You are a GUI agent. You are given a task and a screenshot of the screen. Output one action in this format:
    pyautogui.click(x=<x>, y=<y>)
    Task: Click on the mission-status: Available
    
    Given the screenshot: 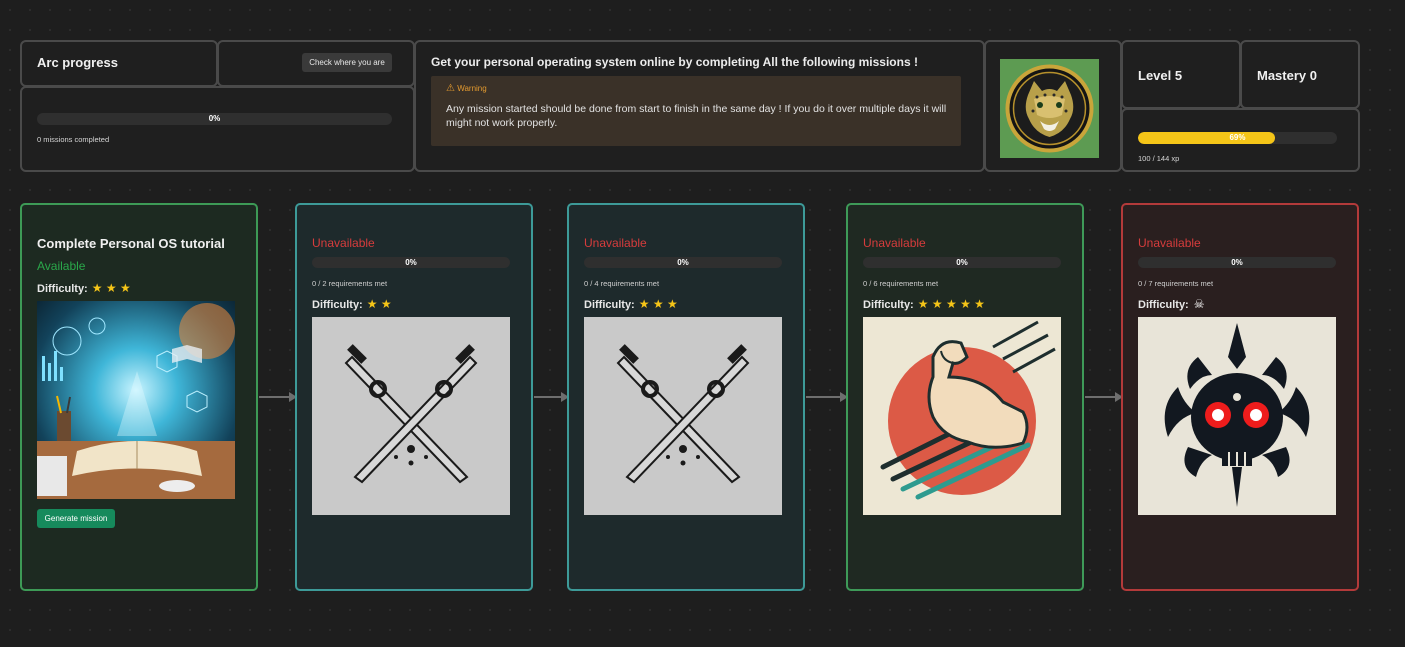 What is the action you would take?
    pyautogui.click(x=61, y=266)
    